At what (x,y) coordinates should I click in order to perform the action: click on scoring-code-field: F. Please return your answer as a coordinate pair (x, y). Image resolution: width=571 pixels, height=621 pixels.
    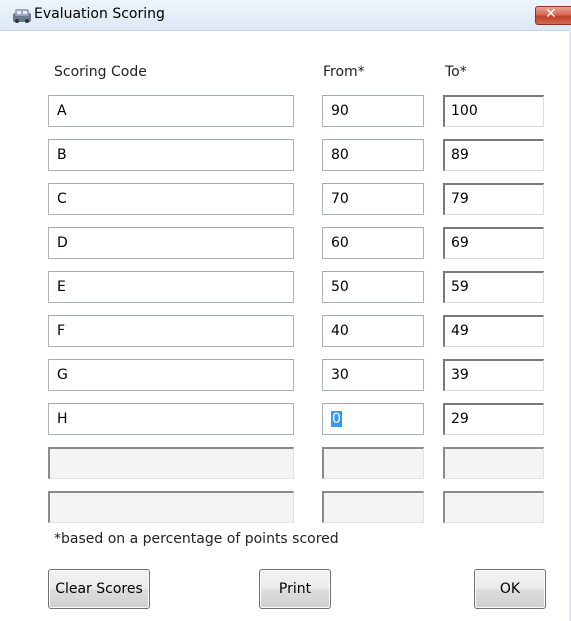
    Looking at the image, I should click on (171, 331).